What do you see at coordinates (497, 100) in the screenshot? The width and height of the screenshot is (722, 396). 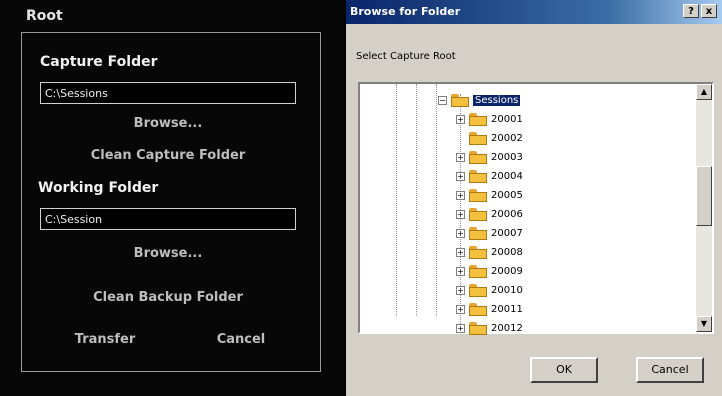 I see `tree-node-label: Sessions` at bounding box center [497, 100].